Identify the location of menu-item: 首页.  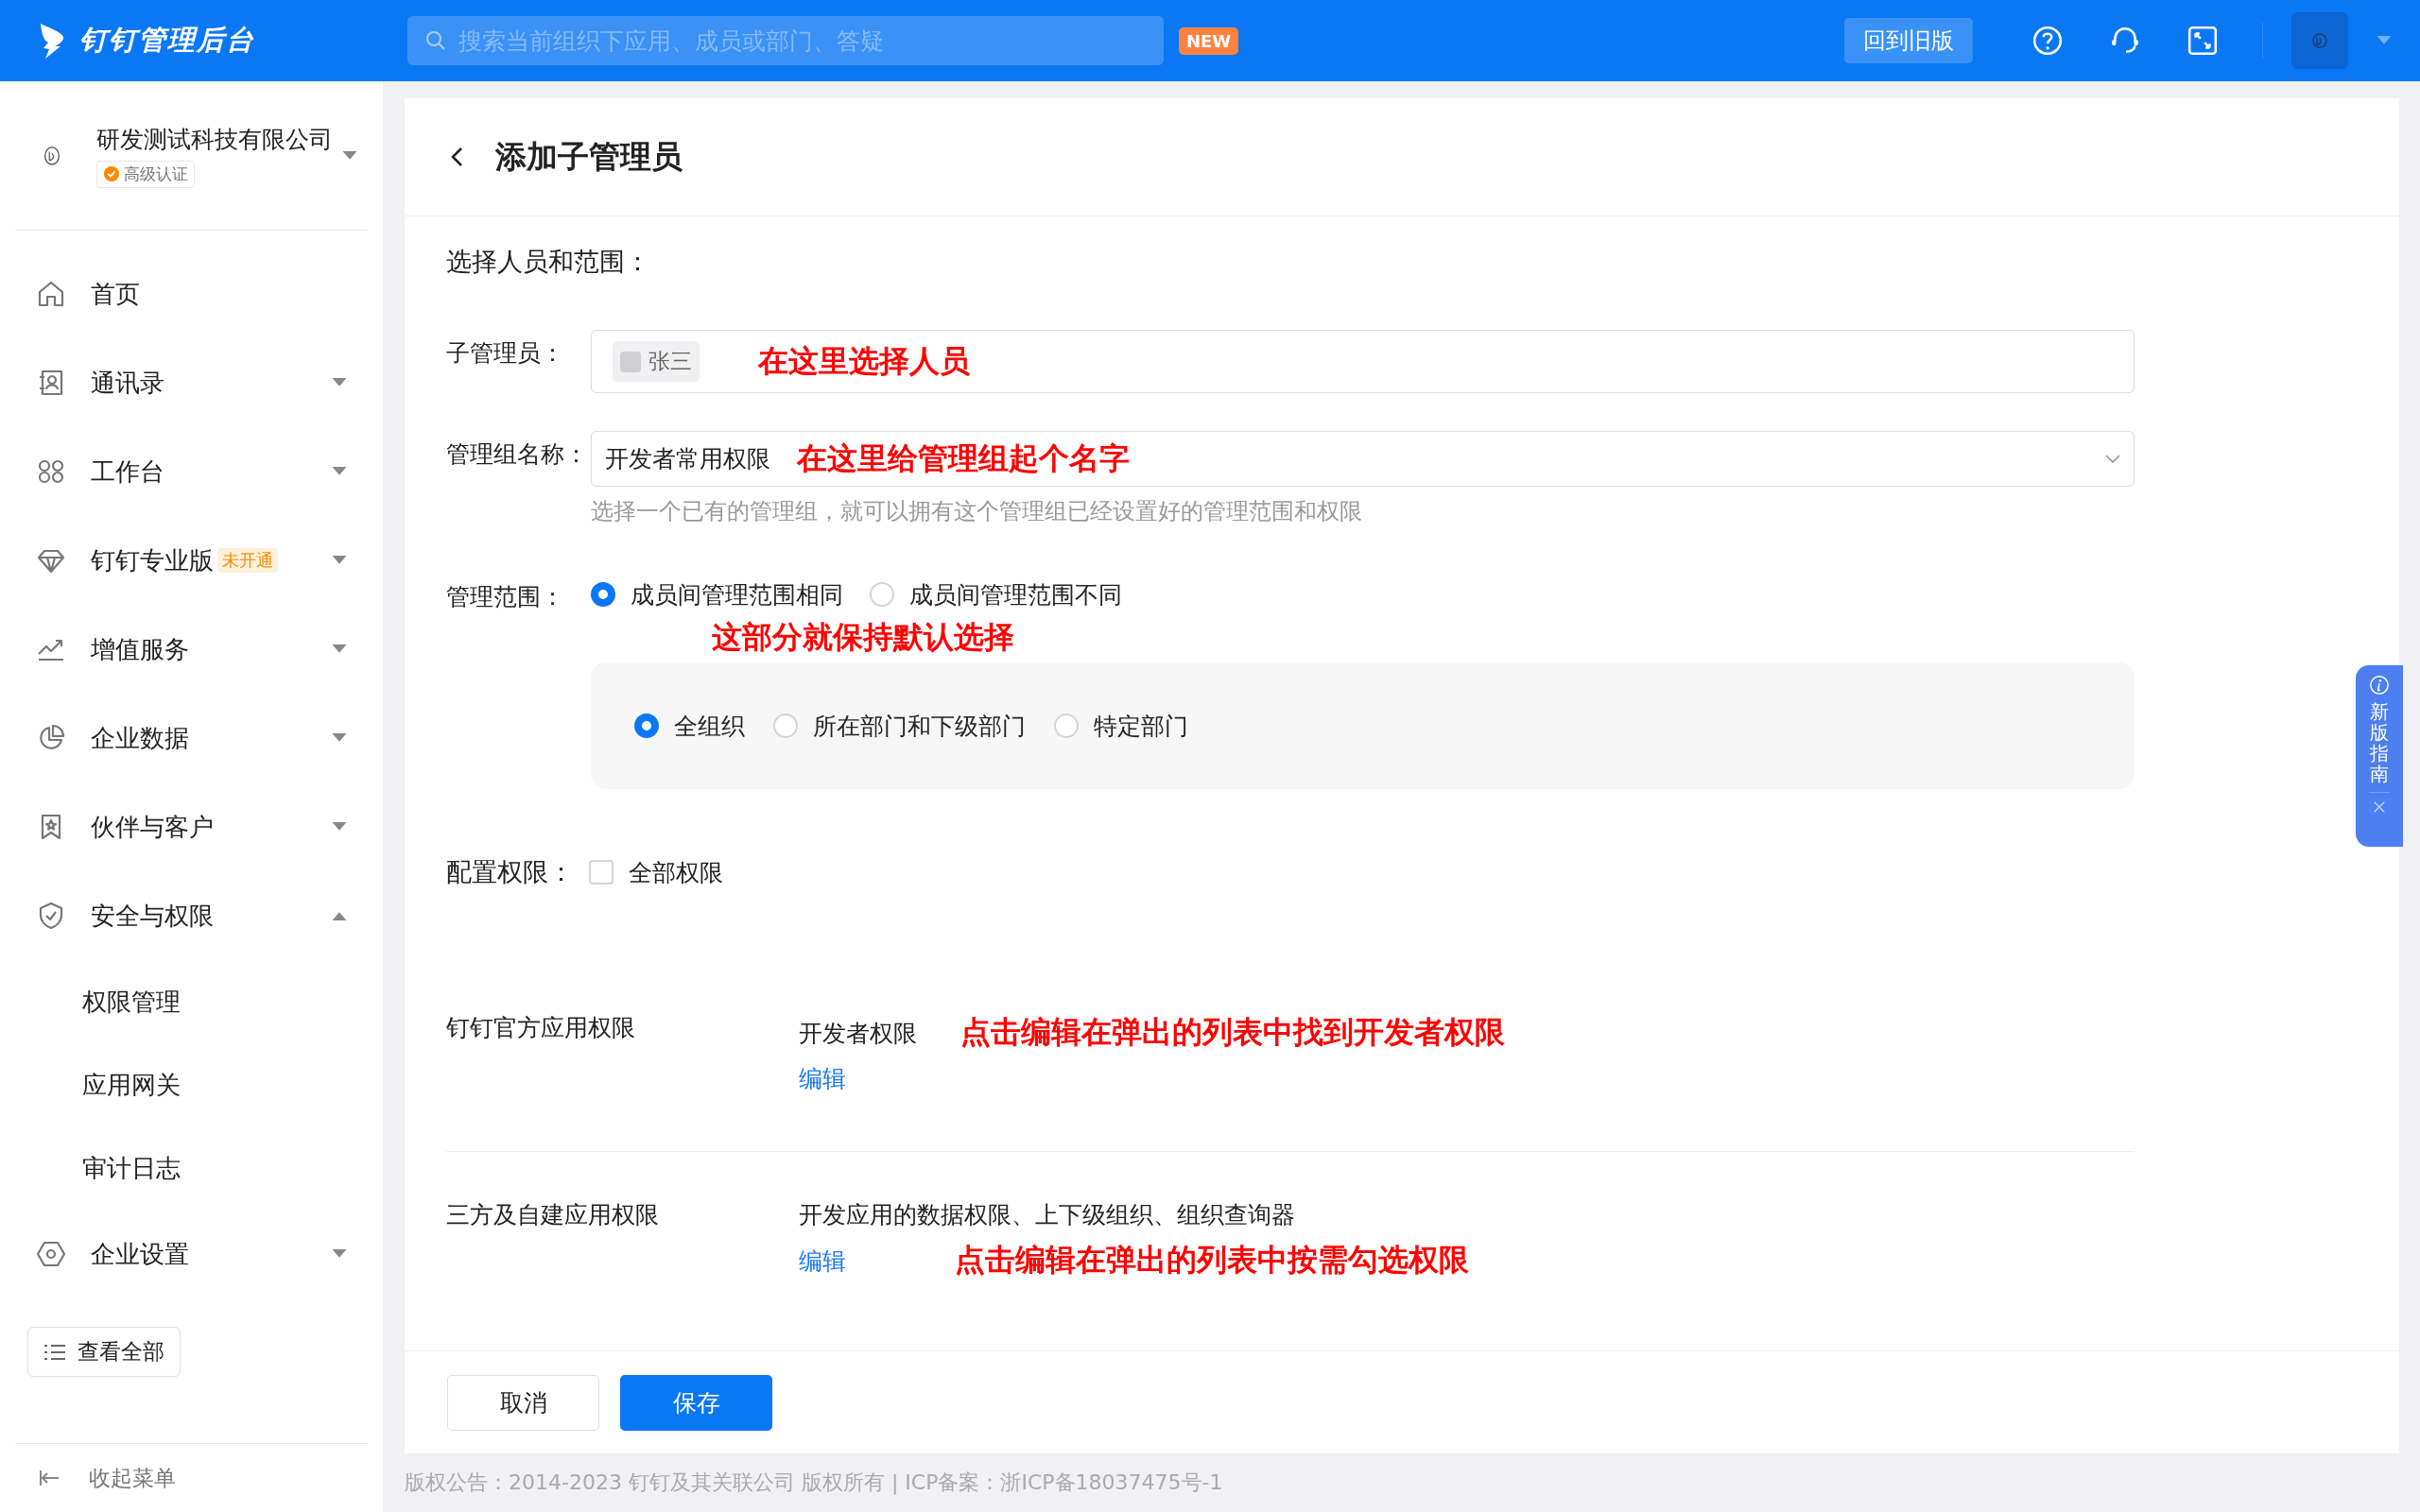
(191, 293).